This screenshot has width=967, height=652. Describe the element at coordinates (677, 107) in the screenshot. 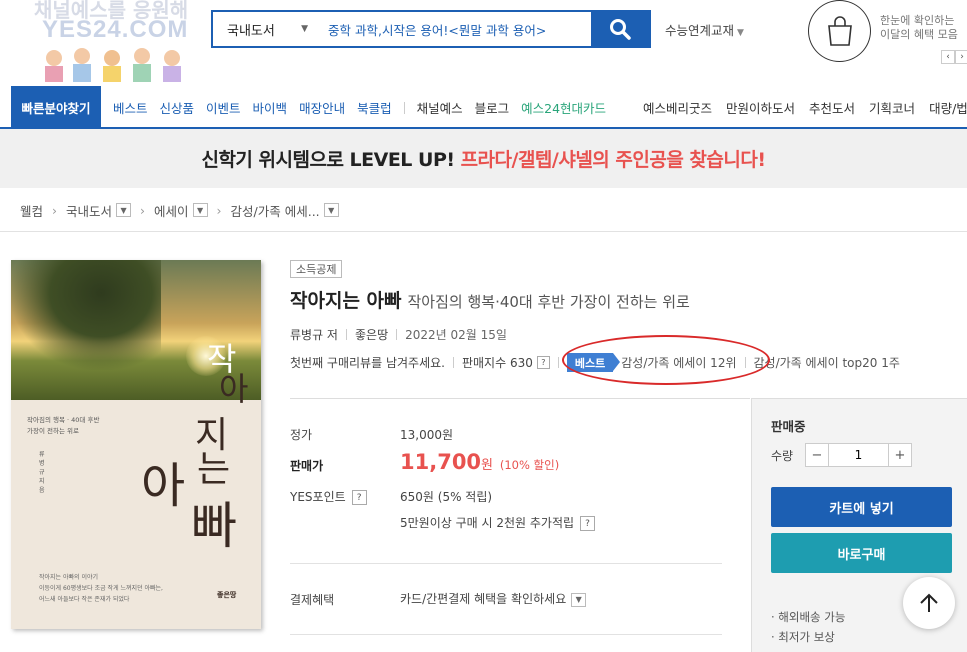

I see `nav-item-goods: 예스베리굿즈` at that location.